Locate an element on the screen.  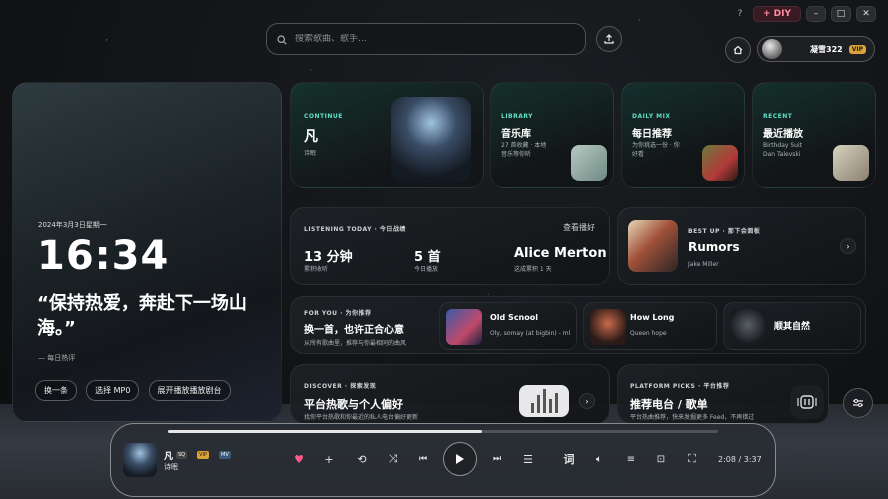
for-you-desc: 从所有歌曲里，推荐与你最相同的曲风 is located at coordinates (355, 343).